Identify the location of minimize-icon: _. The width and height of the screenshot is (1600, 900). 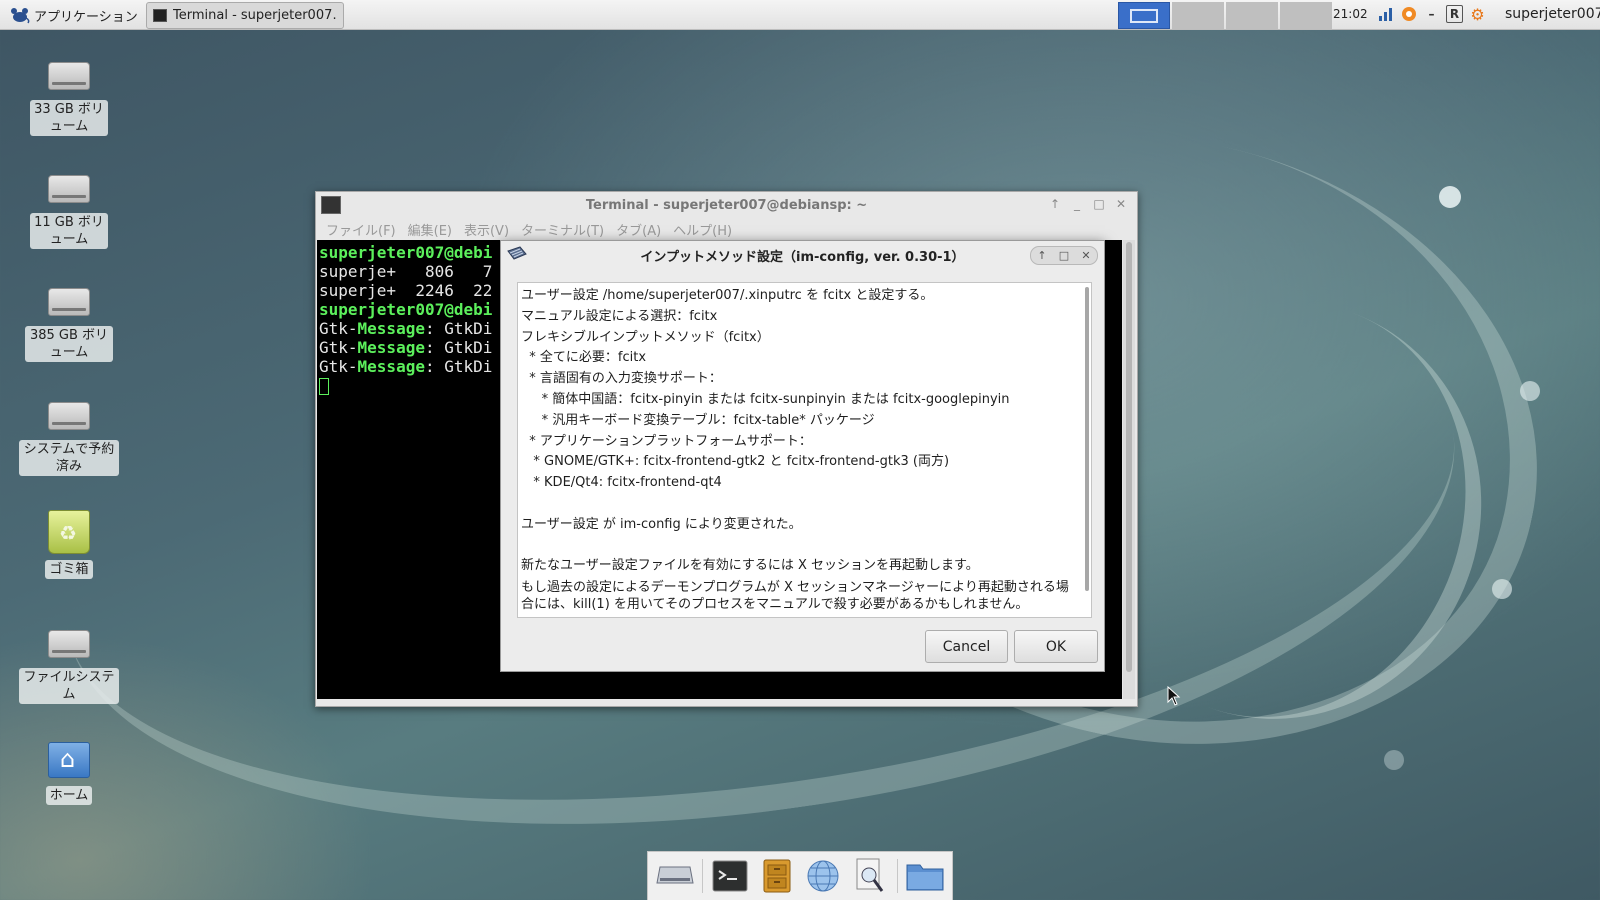
(1077, 204).